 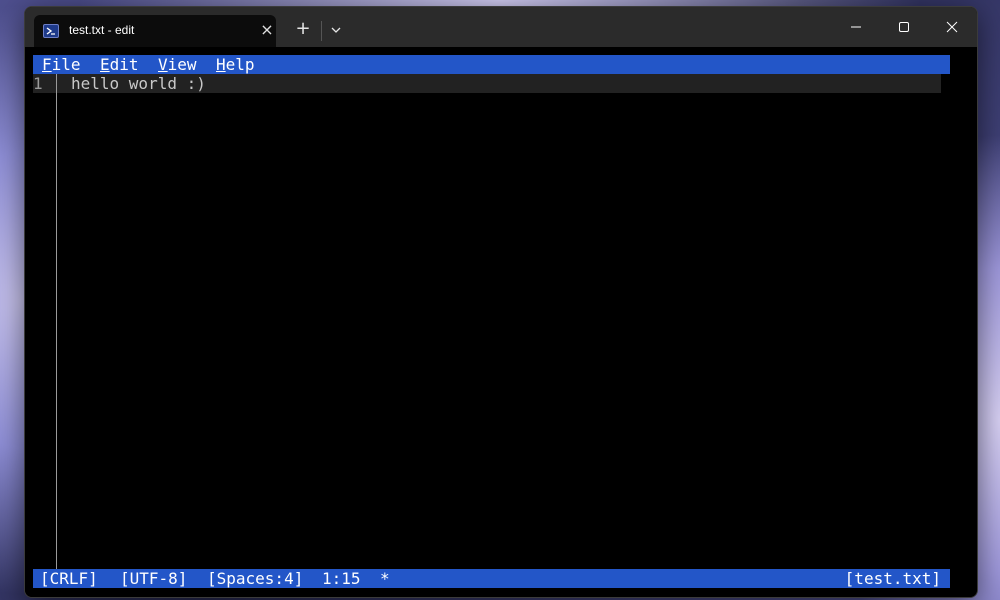 I want to click on new-tab-button: +, so click(x=303, y=29).